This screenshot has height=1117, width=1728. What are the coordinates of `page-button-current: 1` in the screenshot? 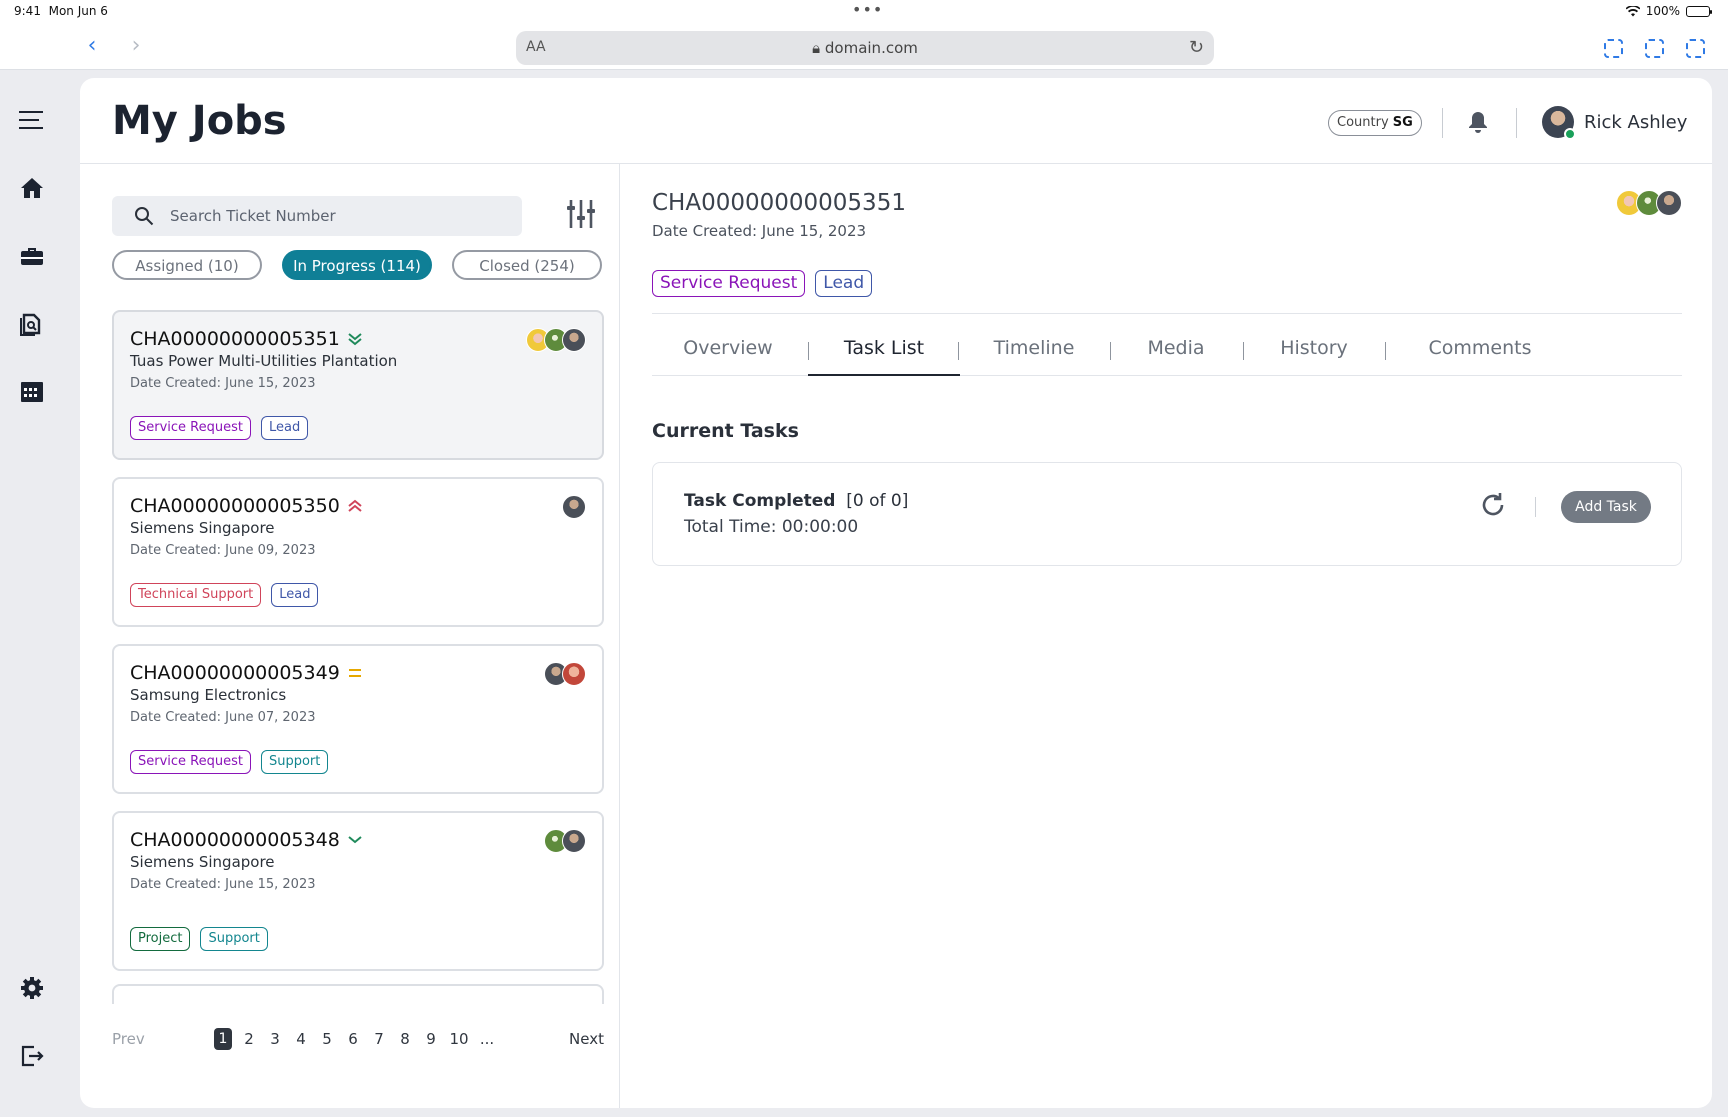 It's located at (223, 1039).